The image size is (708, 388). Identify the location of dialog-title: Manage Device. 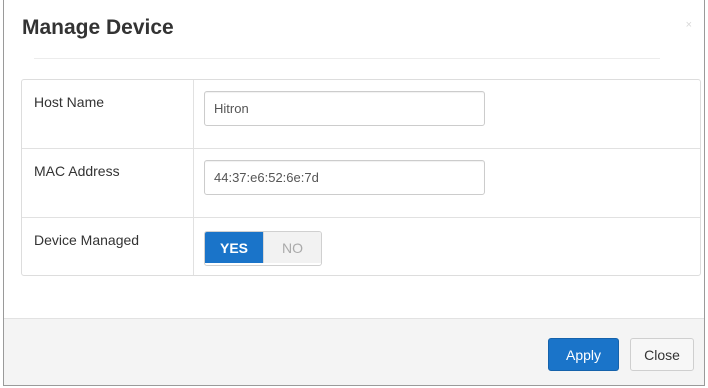
(98, 27).